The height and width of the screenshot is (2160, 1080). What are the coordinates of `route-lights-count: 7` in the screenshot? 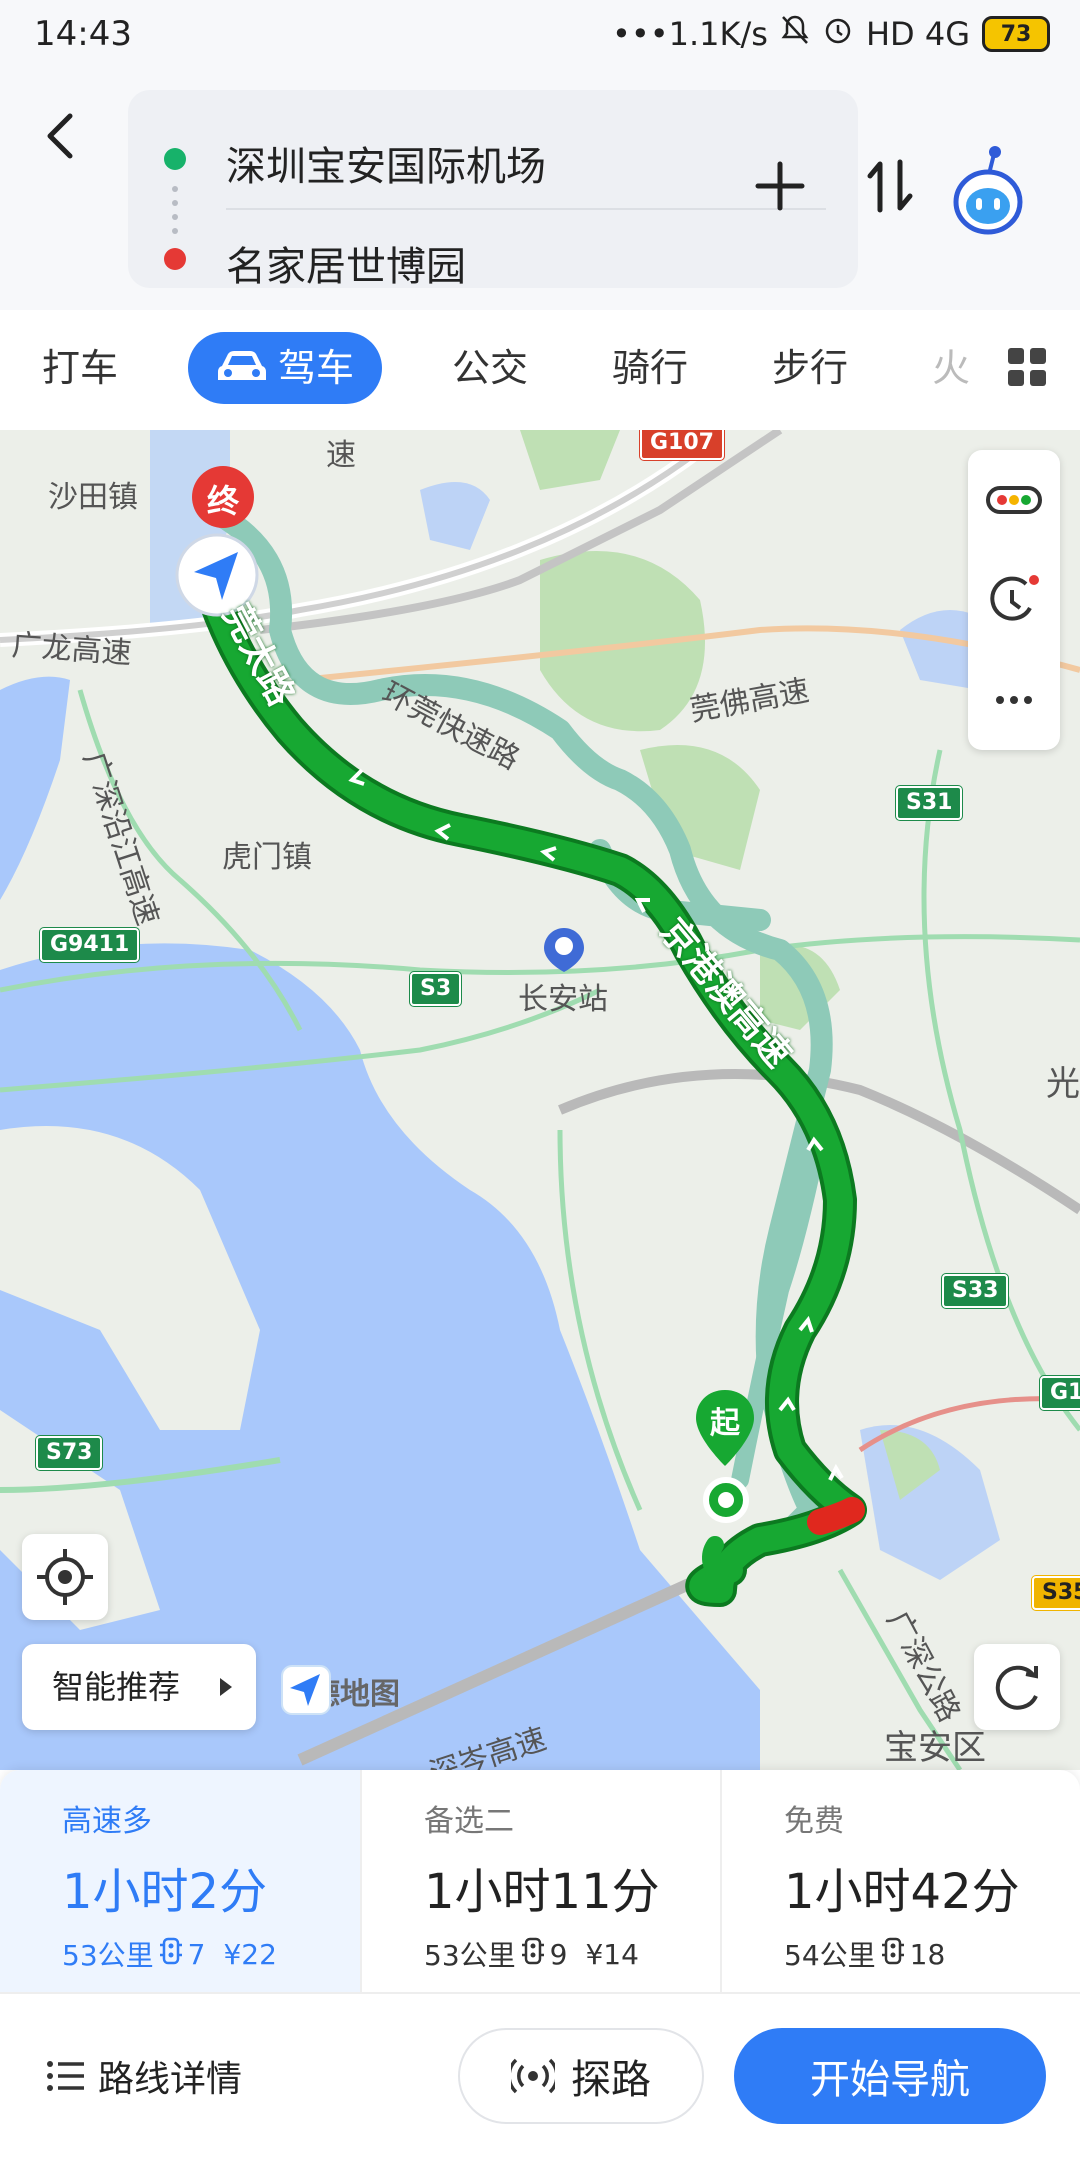 It's located at (196, 1954).